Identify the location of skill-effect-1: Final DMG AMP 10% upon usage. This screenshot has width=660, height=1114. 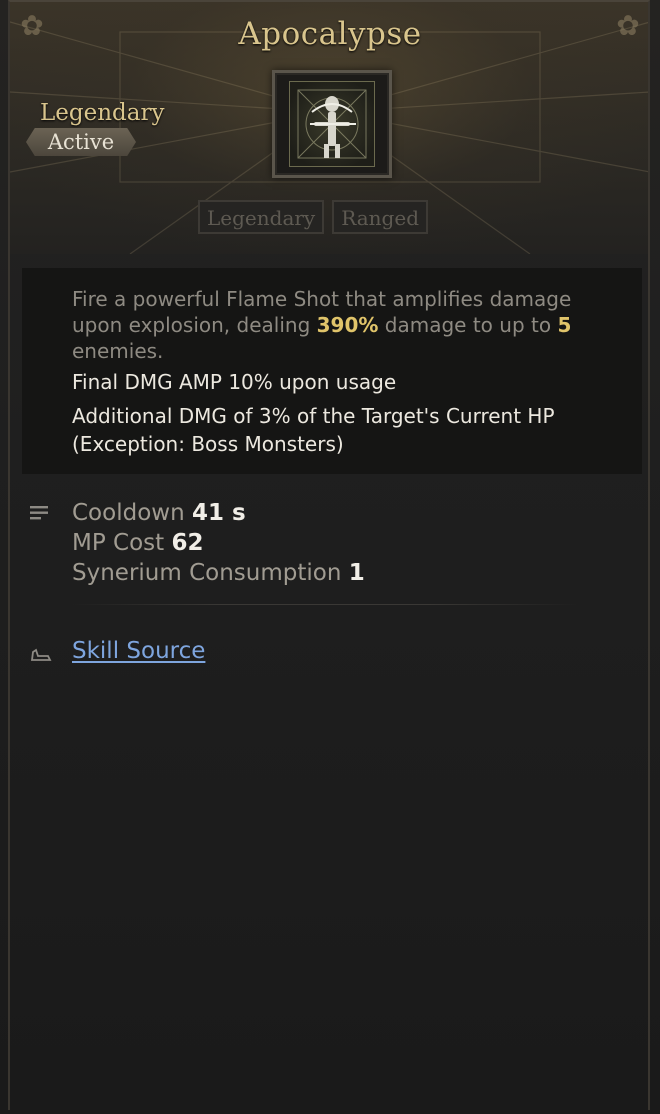
(234, 382).